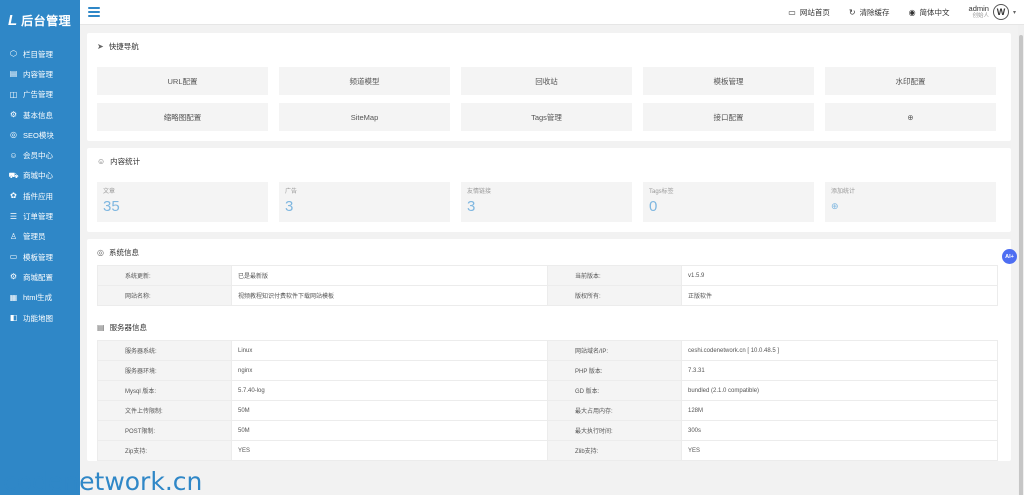 The height and width of the screenshot is (495, 1024). Describe the element at coordinates (291, 192) in the screenshot. I see `stat-label: 广告` at that location.